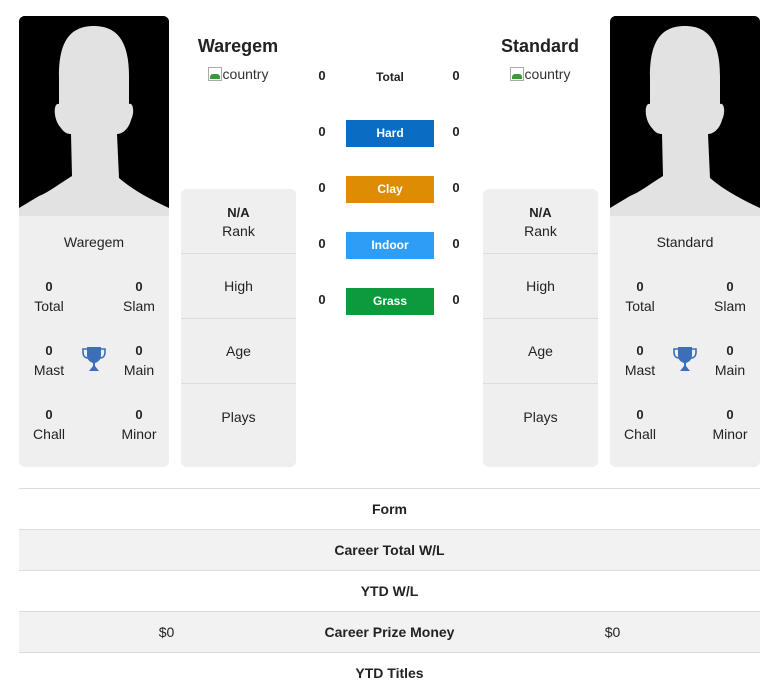 The width and height of the screenshot is (779, 699). I want to click on right-value: $0, so click(612, 632).